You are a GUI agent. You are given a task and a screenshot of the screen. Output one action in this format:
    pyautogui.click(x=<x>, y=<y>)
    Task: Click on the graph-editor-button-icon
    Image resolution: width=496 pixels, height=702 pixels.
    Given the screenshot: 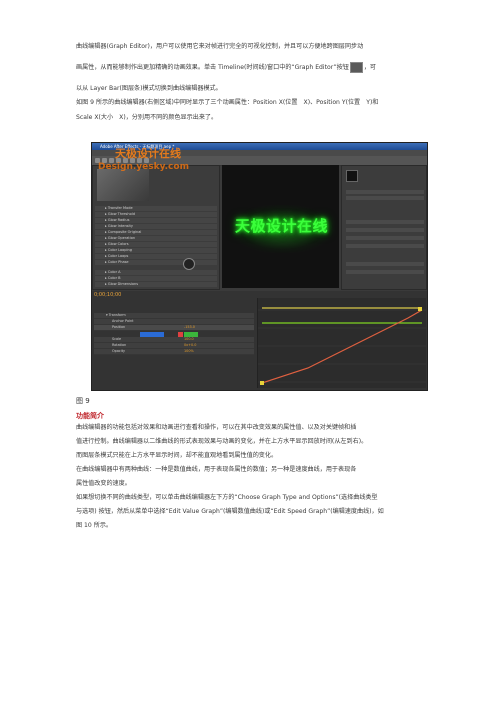 What is the action you would take?
    pyautogui.click(x=356, y=67)
    